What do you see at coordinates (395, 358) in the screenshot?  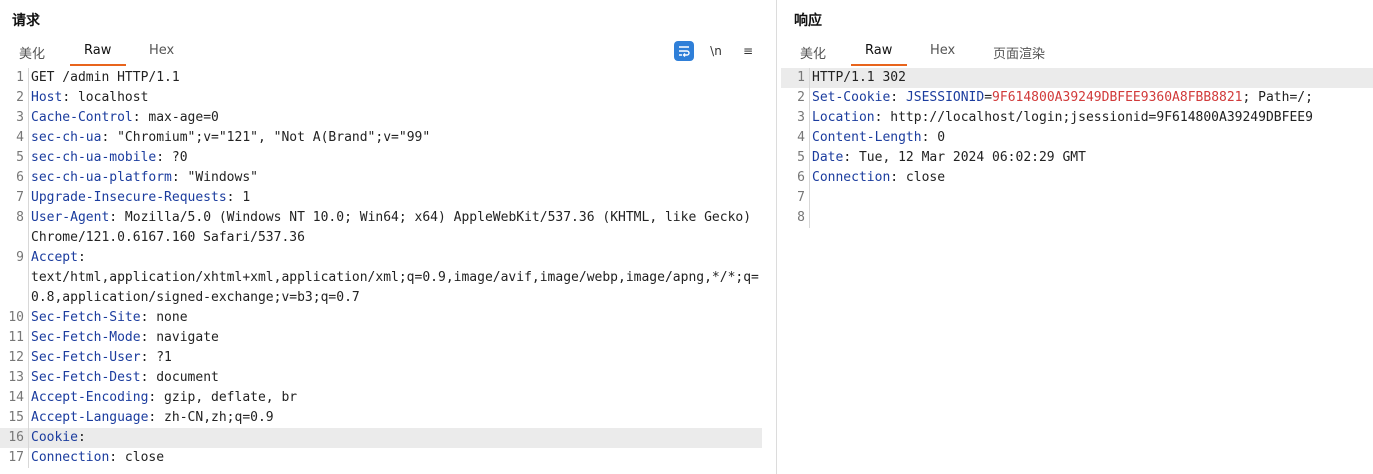 I see `line-content: Sec-Fetch-User: ?1` at bounding box center [395, 358].